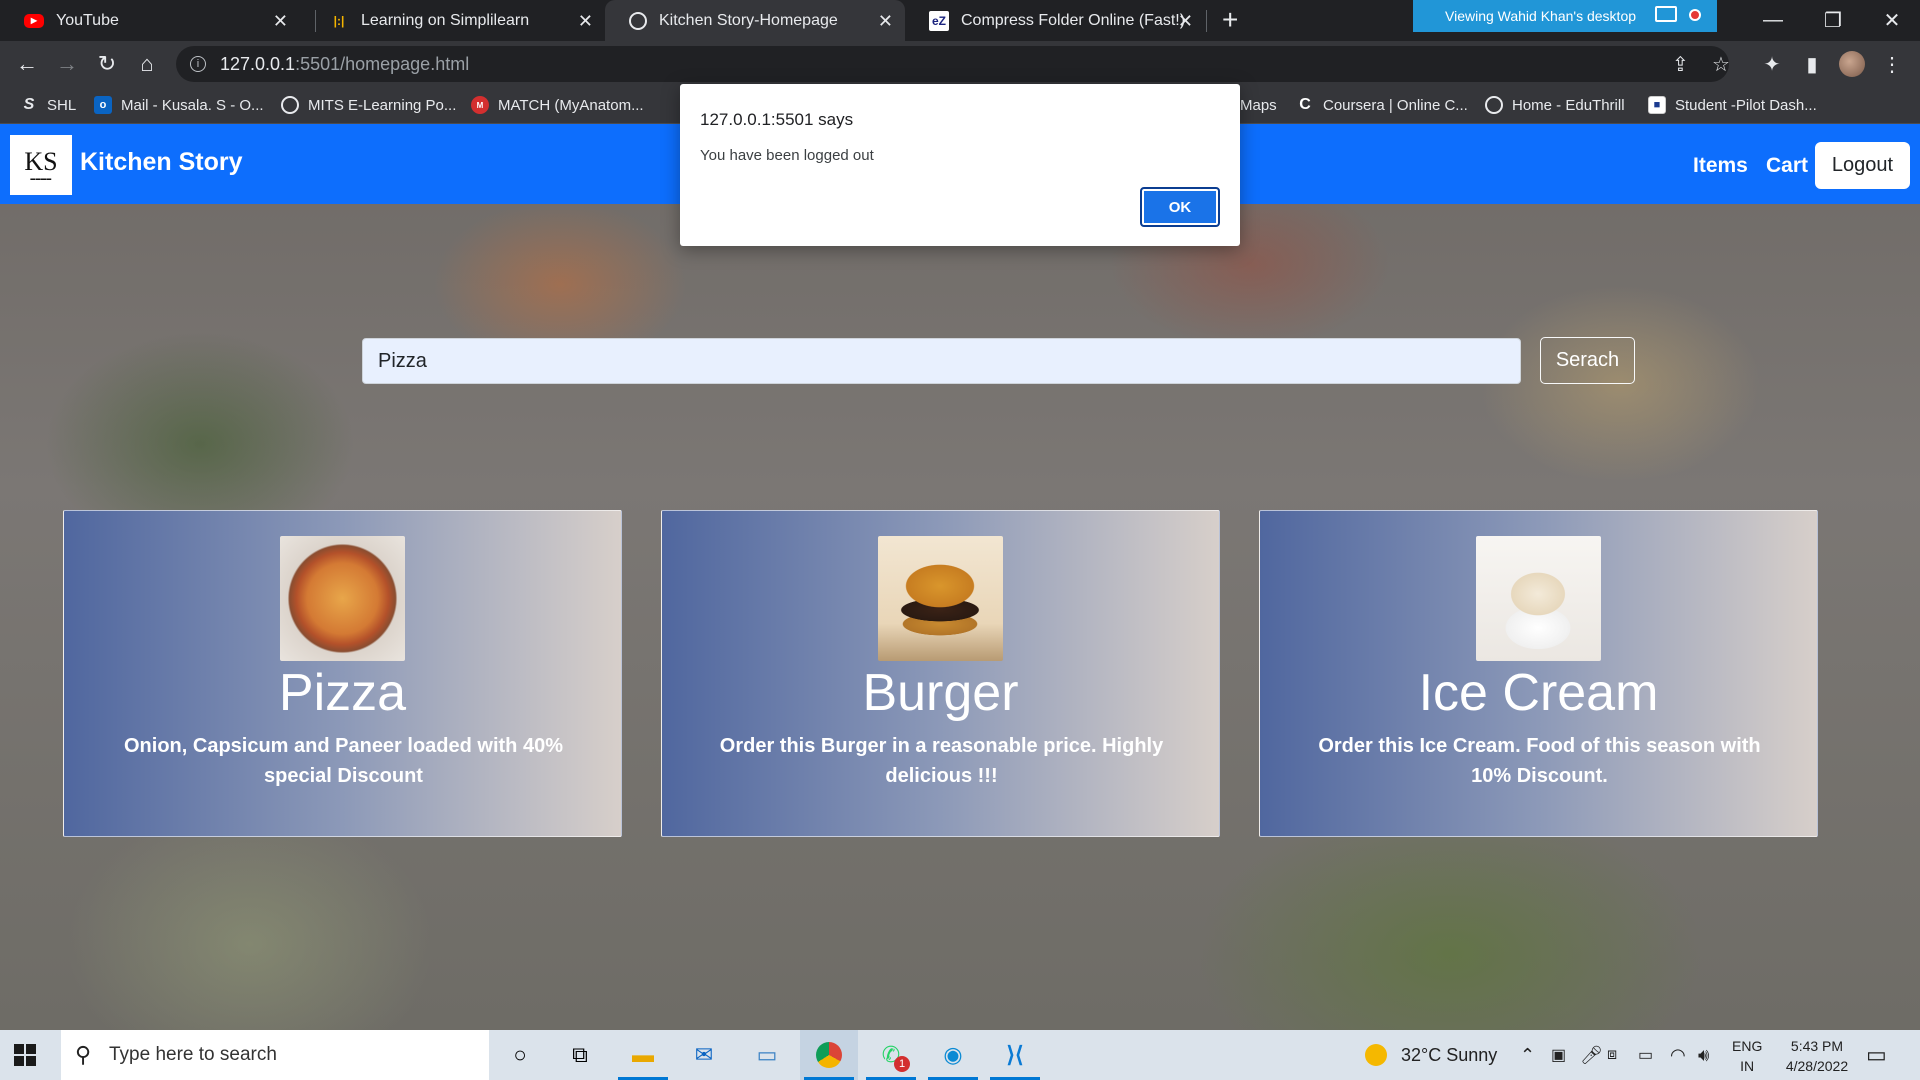 The width and height of the screenshot is (1920, 1080). I want to click on home-icon: ⌂, so click(147, 64).